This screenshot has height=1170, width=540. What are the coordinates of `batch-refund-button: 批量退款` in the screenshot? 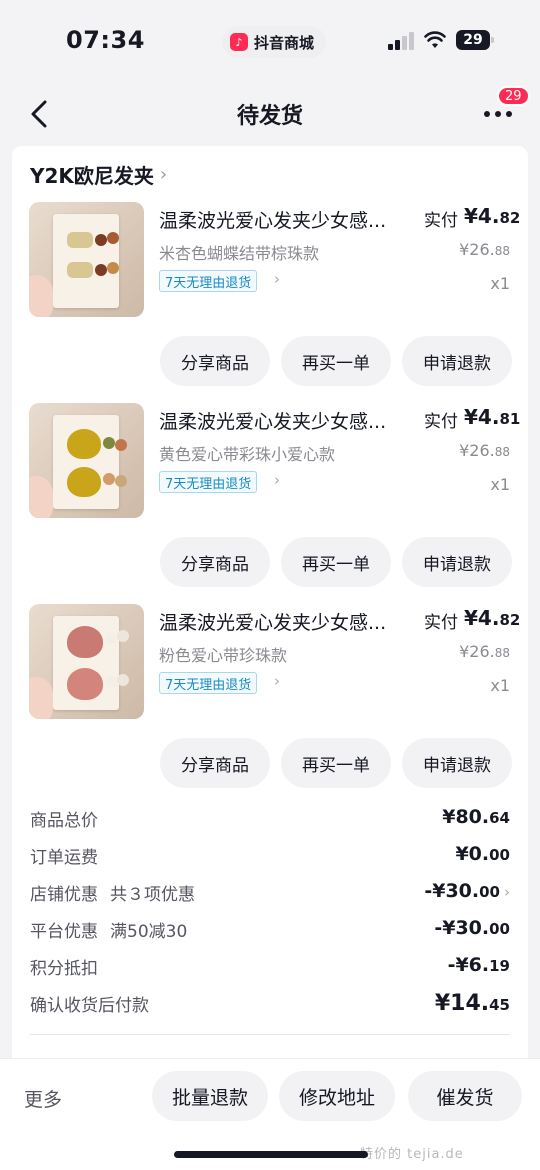 It's located at (210, 1096).